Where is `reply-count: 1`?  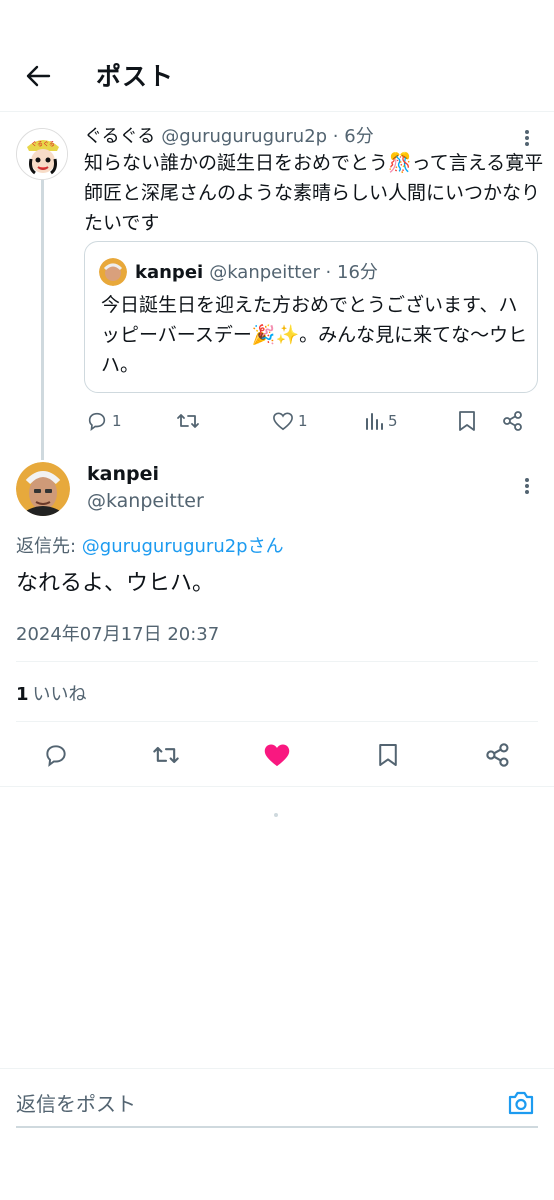 reply-count: 1 is located at coordinates (117, 421).